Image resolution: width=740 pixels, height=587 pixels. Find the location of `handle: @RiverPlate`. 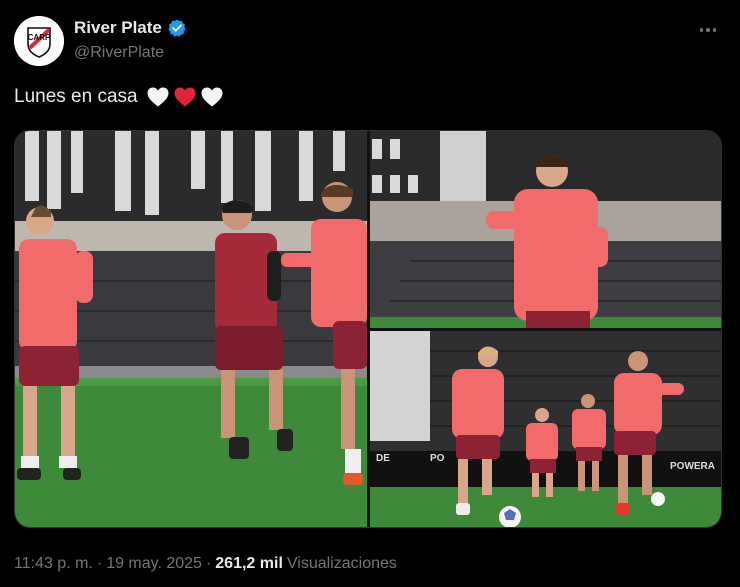

handle: @RiverPlate is located at coordinates (119, 53).